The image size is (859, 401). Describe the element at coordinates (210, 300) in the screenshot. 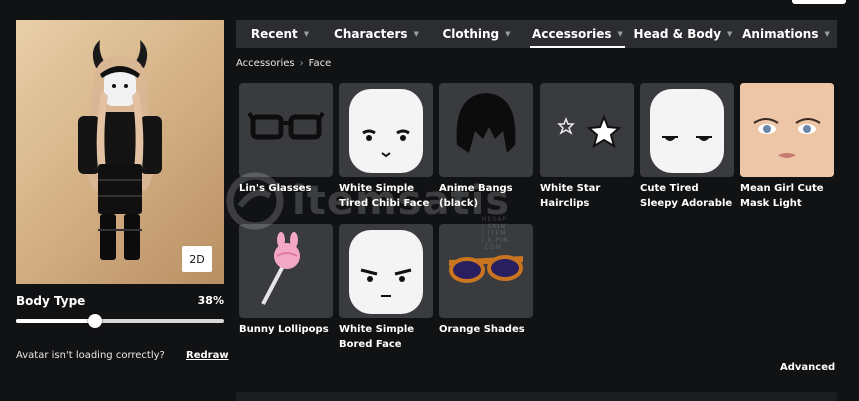

I see `body-type-value: 38%` at that location.